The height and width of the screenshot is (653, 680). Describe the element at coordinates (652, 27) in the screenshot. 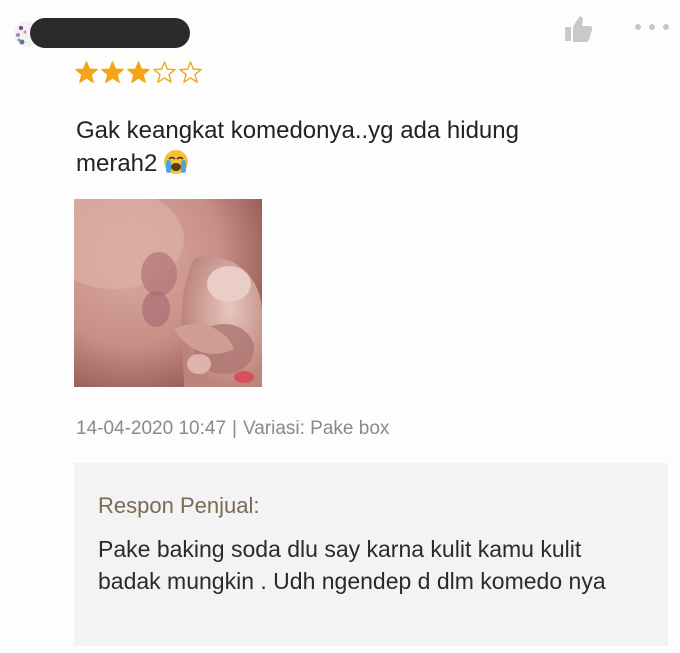

I see `more-dots-icon` at that location.